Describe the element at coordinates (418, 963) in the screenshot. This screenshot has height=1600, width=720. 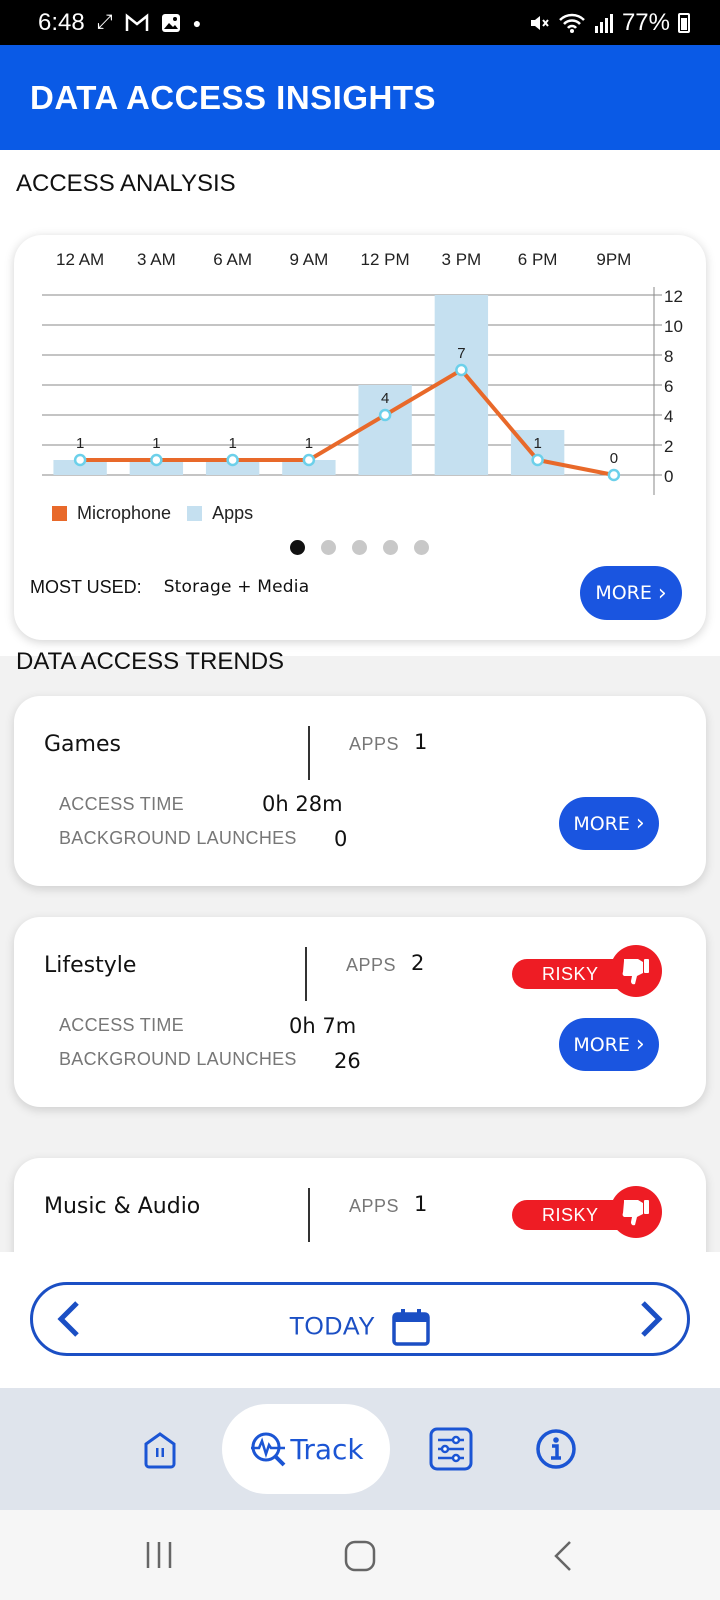
I see `apps-count: 2` at that location.